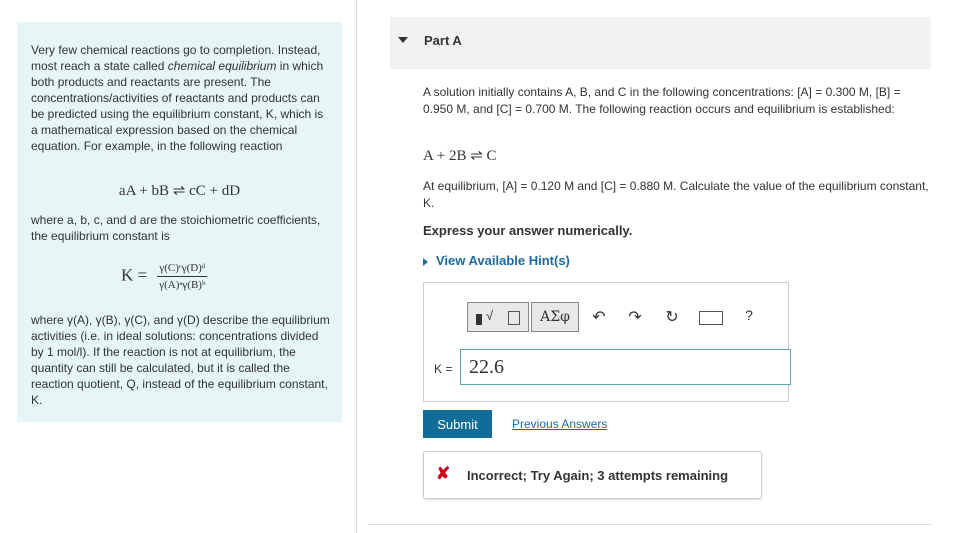 The image size is (971, 533). Describe the element at coordinates (356, 266) in the screenshot. I see `column-divider` at that location.